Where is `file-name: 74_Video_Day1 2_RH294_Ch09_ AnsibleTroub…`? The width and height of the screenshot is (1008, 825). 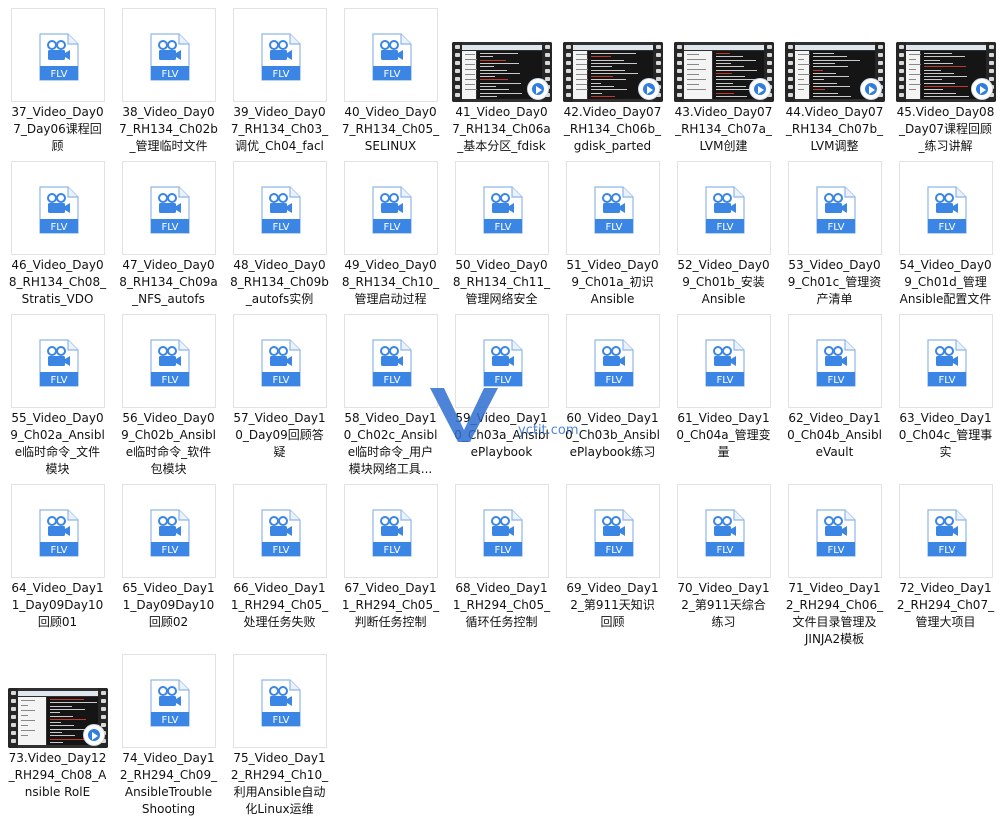 file-name: 74_Video_Day1 2_RH294_Ch09_ AnsibleTroub… is located at coordinates (168, 783).